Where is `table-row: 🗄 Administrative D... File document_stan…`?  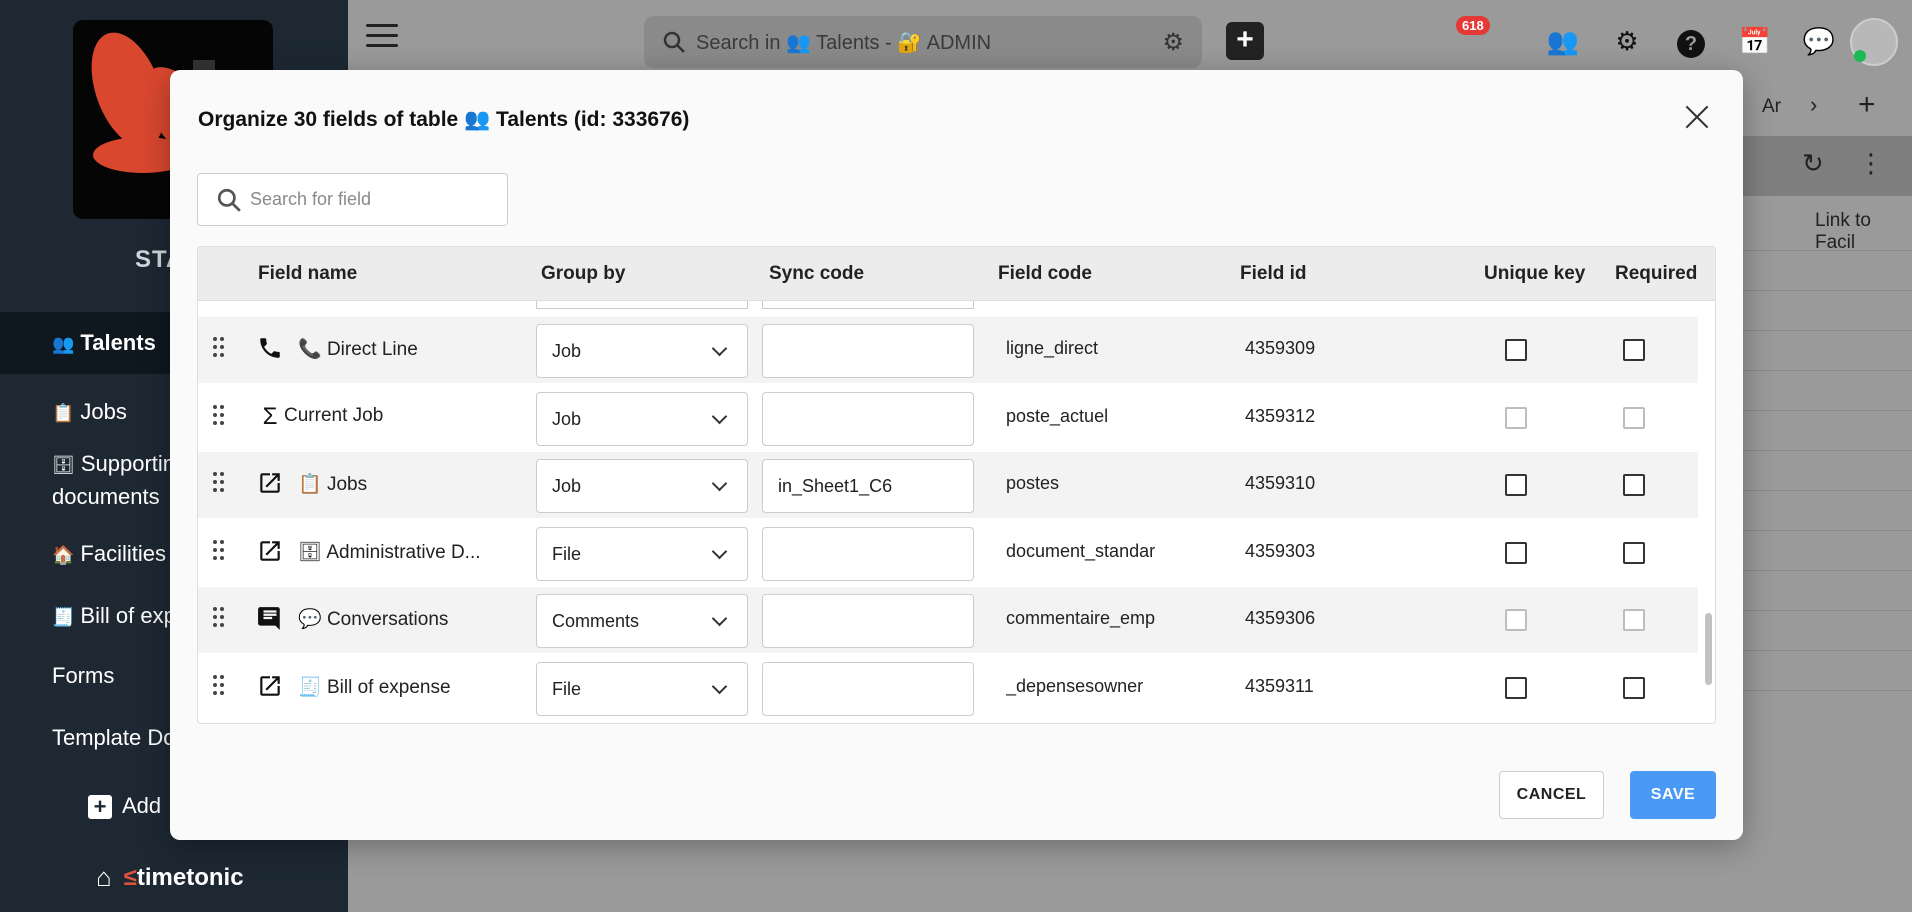
table-row: 🗄 Administrative D... File document_stan… is located at coordinates (948, 553).